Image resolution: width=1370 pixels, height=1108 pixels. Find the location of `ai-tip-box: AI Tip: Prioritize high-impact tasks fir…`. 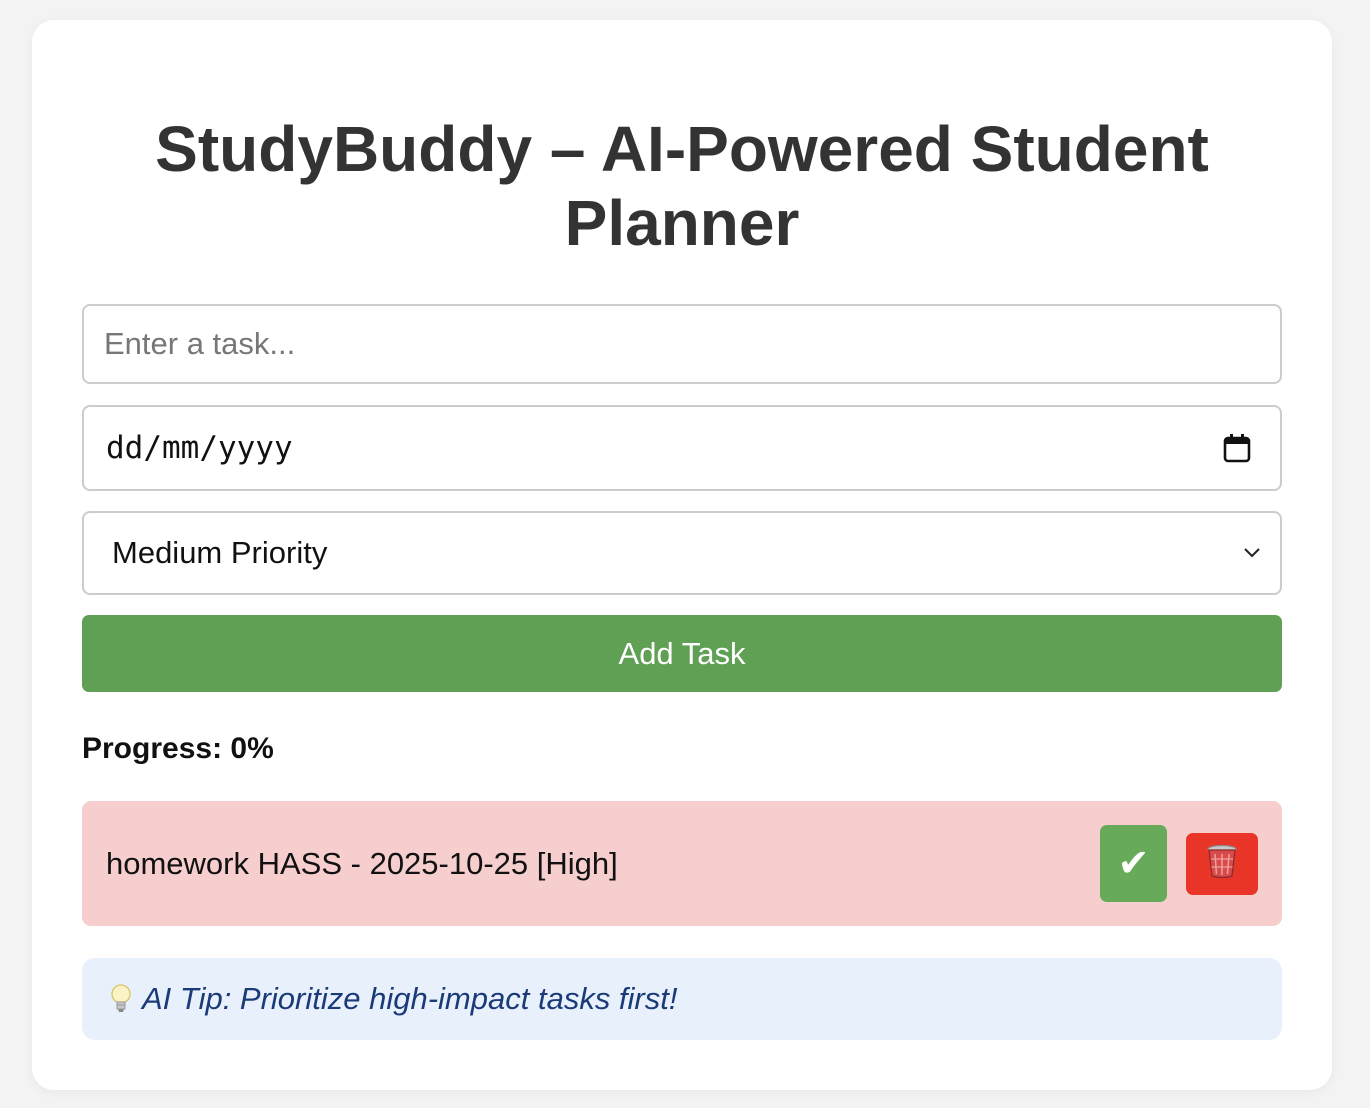

ai-tip-box: AI Tip: Prioritize high-impact tasks fir… is located at coordinates (682, 999).